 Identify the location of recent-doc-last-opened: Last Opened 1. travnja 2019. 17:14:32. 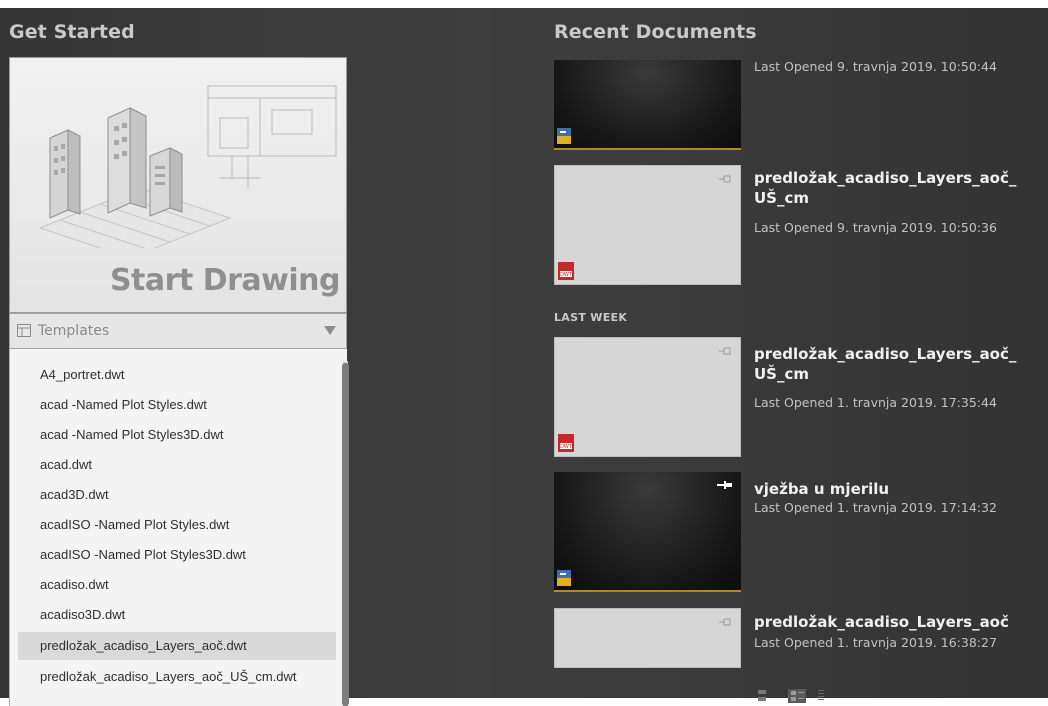
(875, 507).